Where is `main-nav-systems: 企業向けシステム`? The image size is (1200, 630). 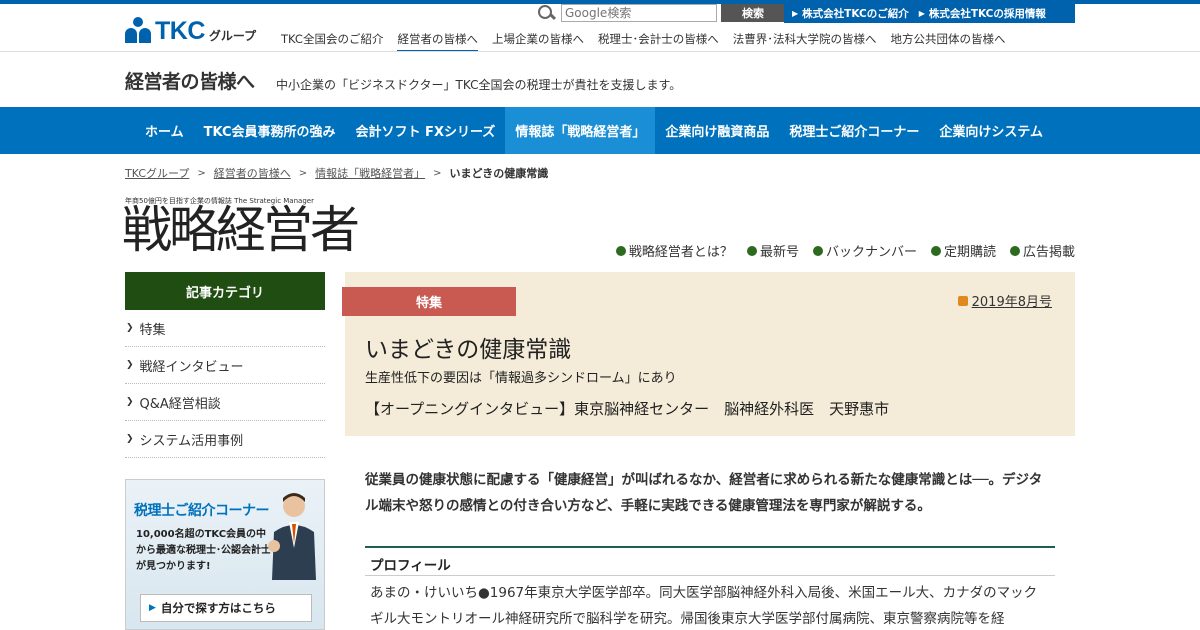 main-nav-systems: 企業向けシステム is located at coordinates (991, 130).